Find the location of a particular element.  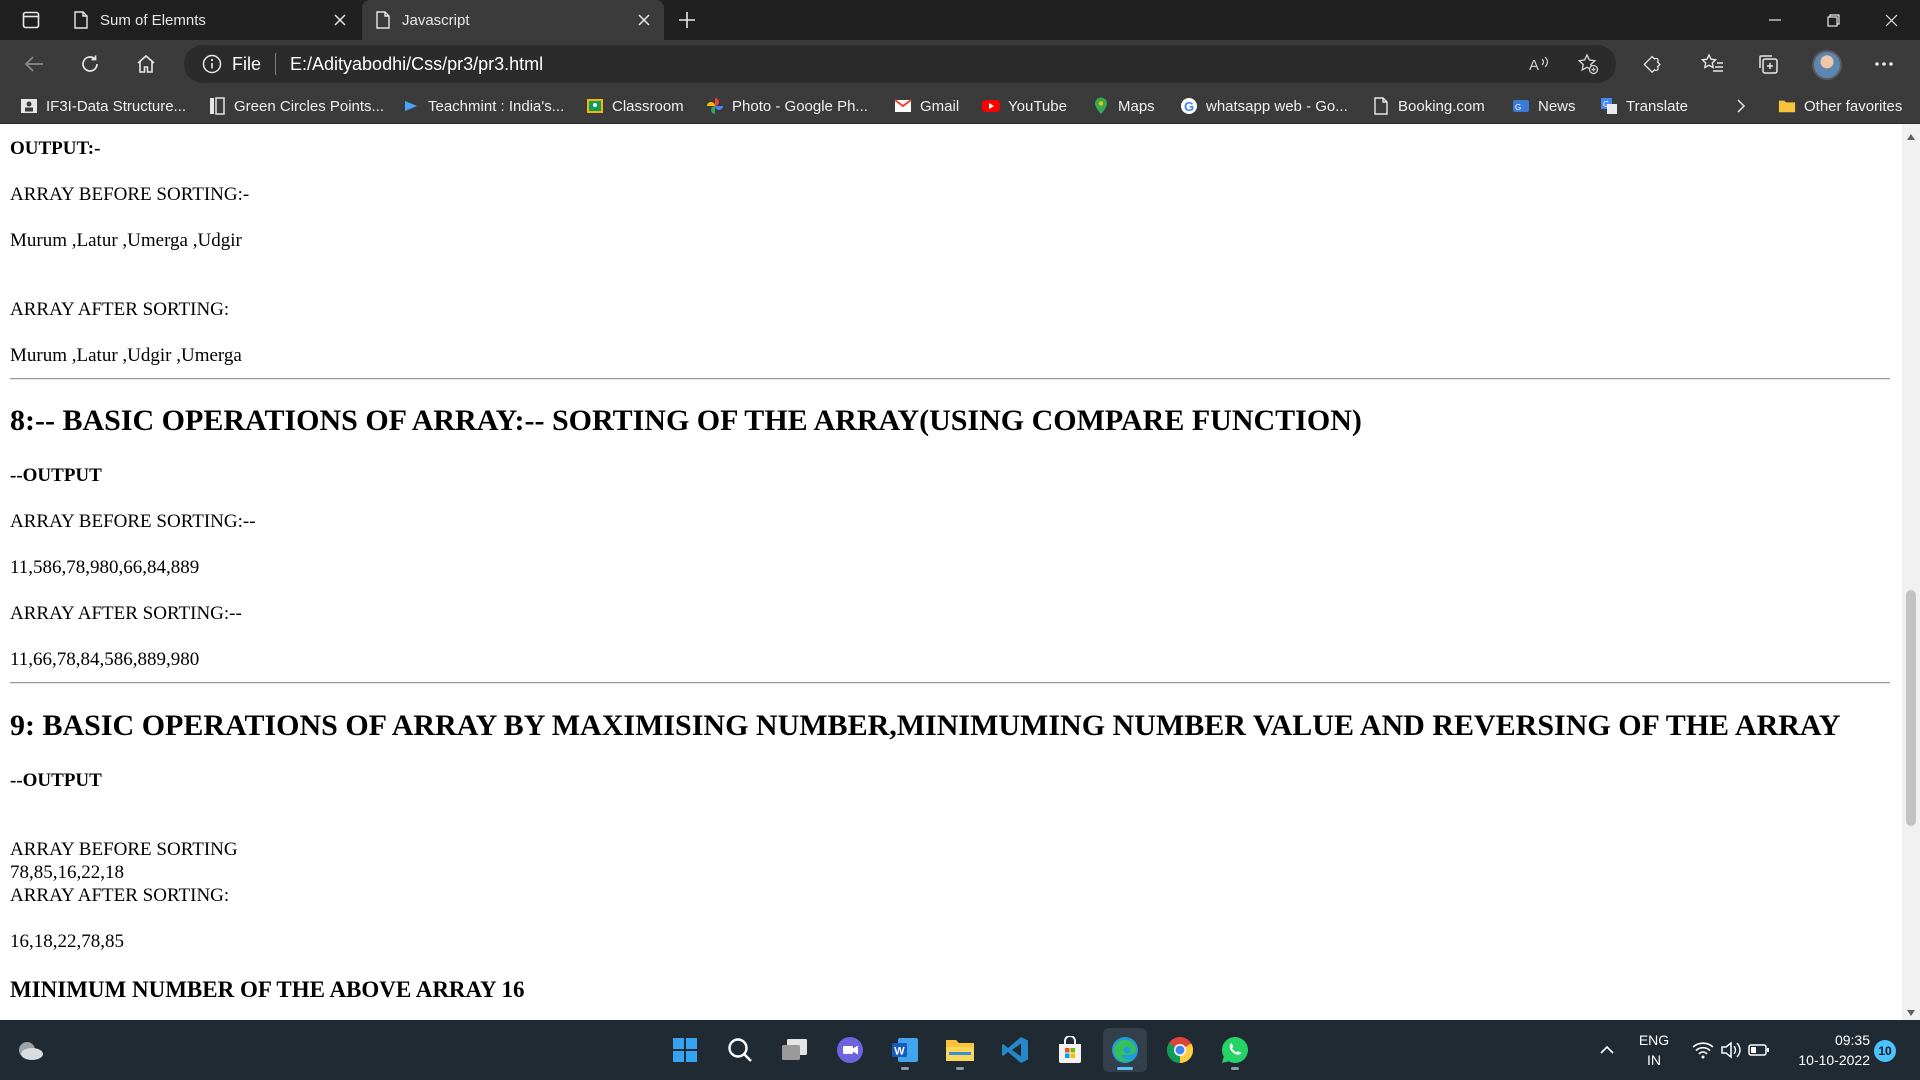

show-hidden-icons-button is located at coordinates (1607, 1050).